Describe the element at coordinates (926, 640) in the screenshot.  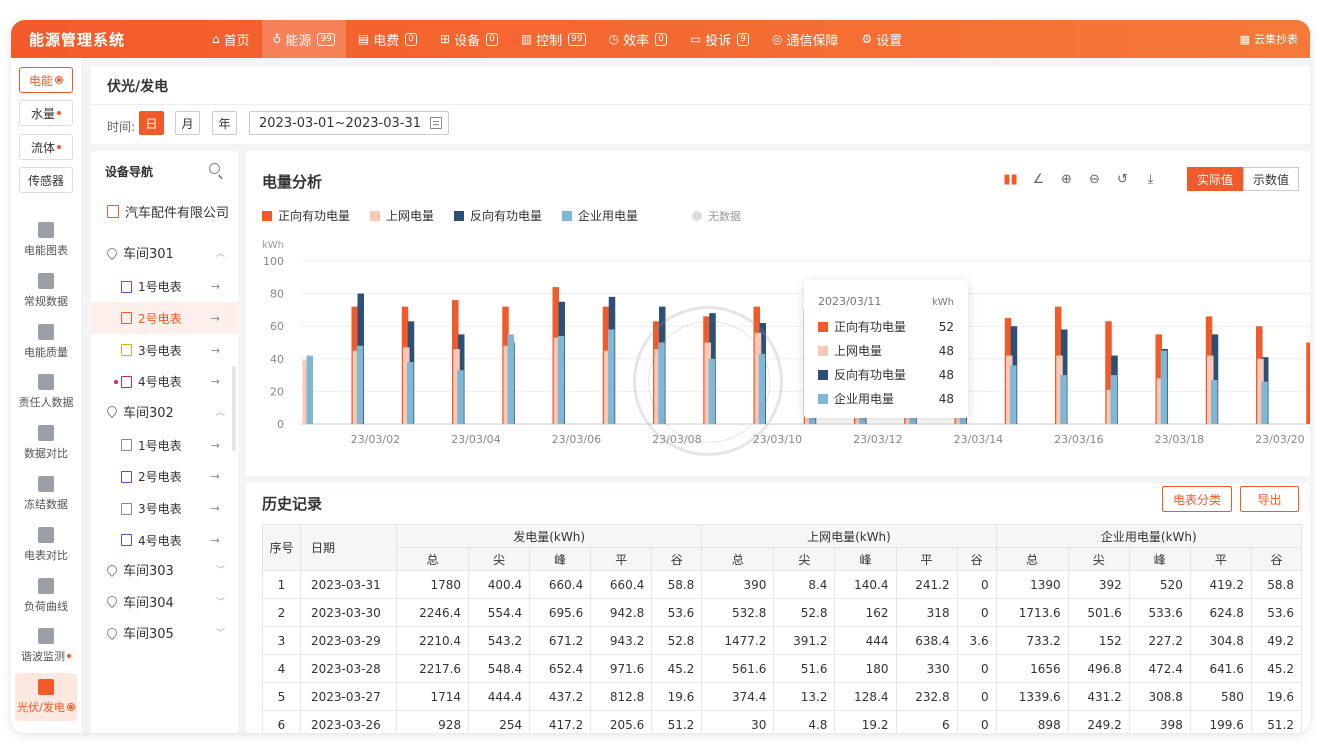
I see `table-cell: 638.4` at that location.